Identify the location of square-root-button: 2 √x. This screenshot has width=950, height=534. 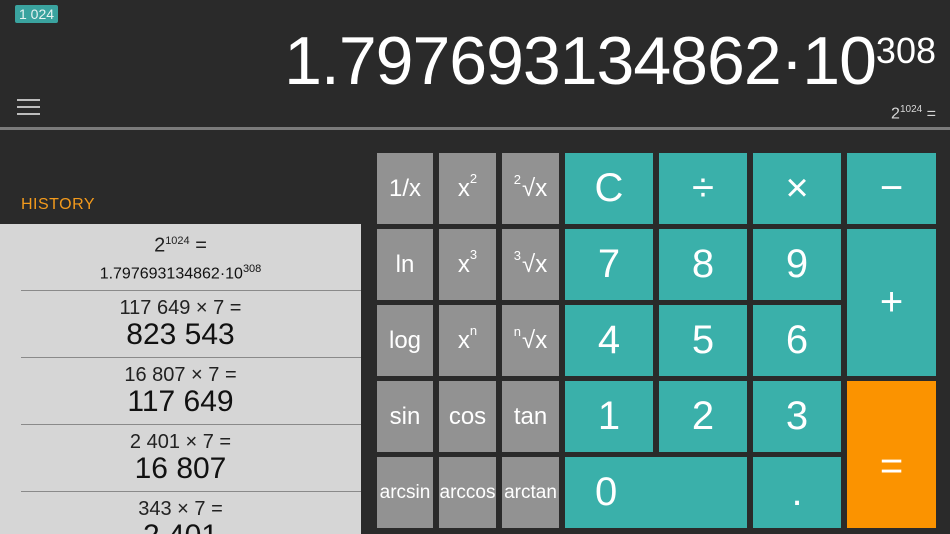
(530, 188).